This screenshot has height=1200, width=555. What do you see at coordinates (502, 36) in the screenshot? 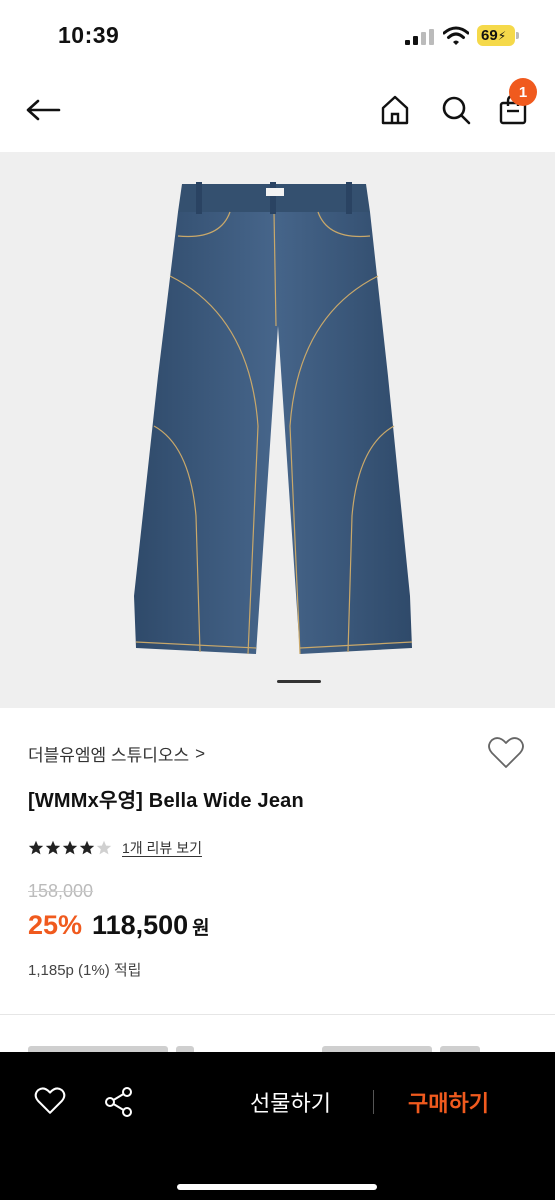
I see `charging-bolt-icon: ⚡` at bounding box center [502, 36].